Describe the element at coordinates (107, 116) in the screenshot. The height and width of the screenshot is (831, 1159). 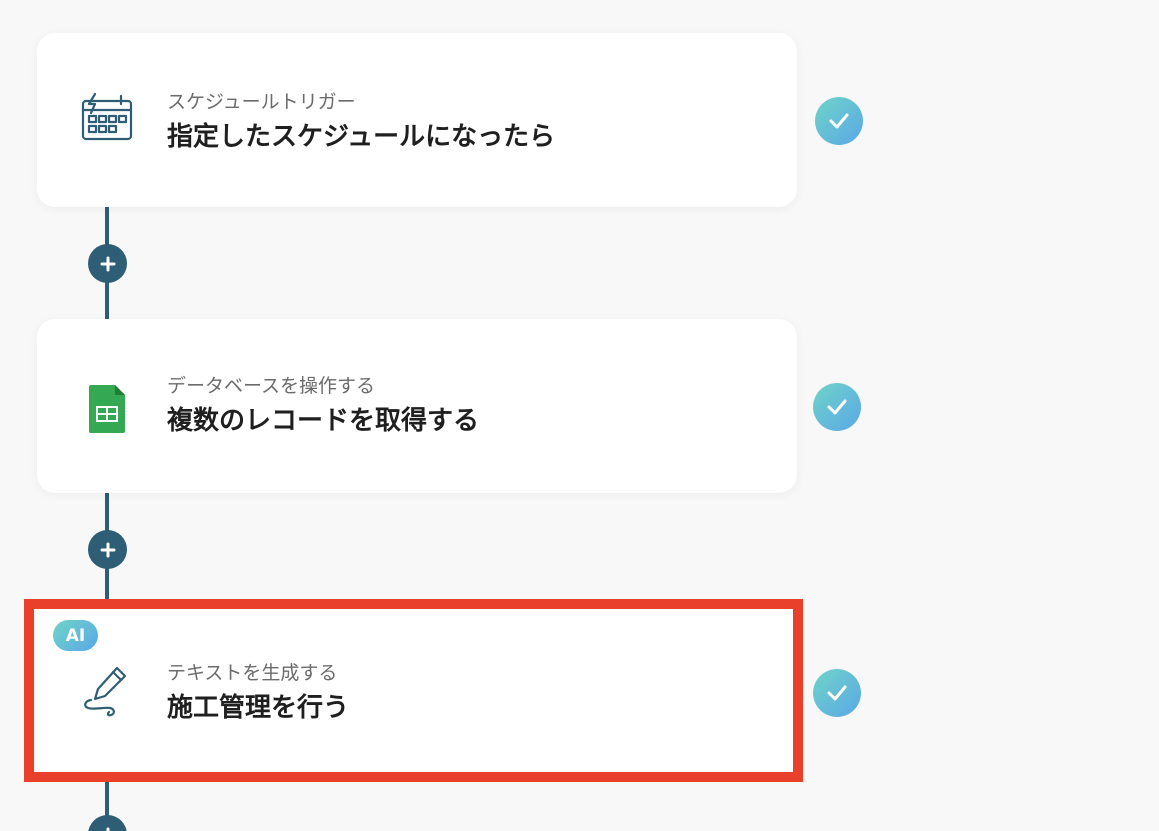
I see `schedule-trigger-icon` at that location.